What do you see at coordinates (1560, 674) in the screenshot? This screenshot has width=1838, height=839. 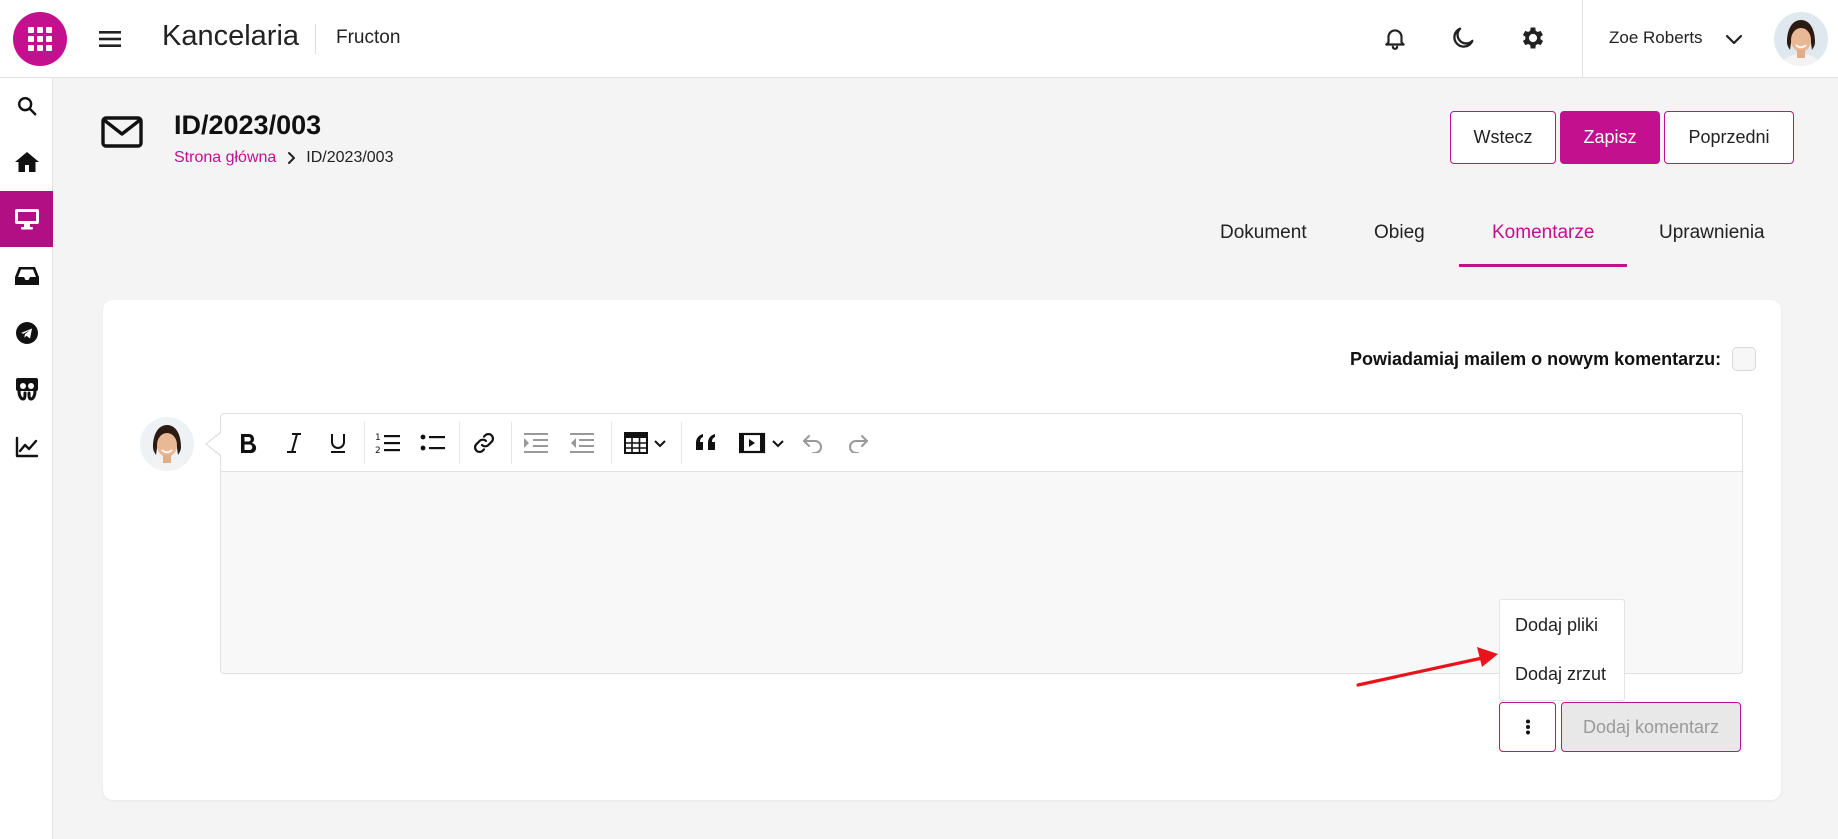 I see `add-screenshot-menu-item: Dodaj zrzut` at bounding box center [1560, 674].